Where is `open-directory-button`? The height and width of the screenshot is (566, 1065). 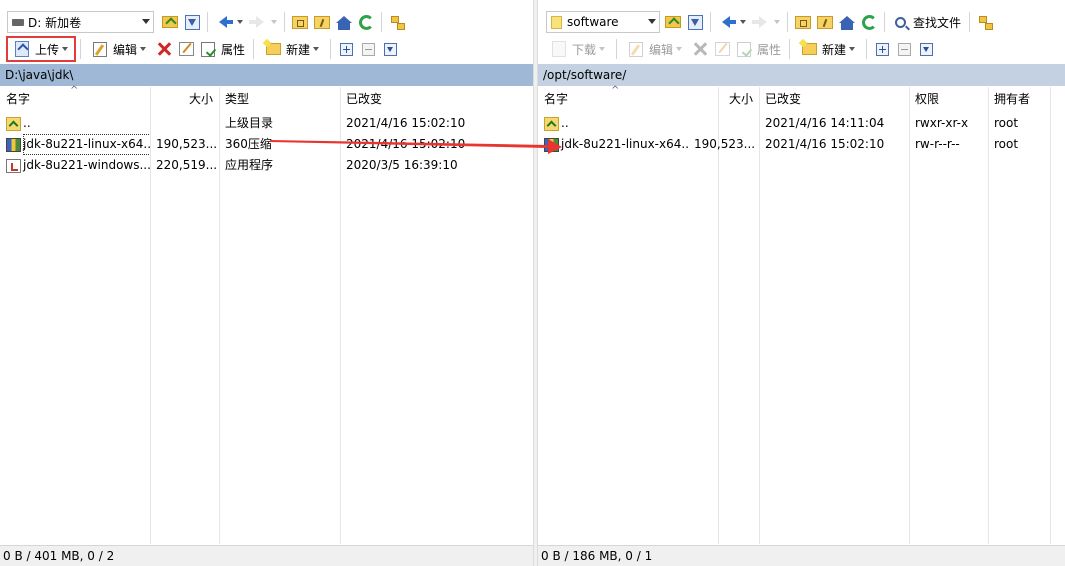
open-directory-button is located at coordinates (170, 22).